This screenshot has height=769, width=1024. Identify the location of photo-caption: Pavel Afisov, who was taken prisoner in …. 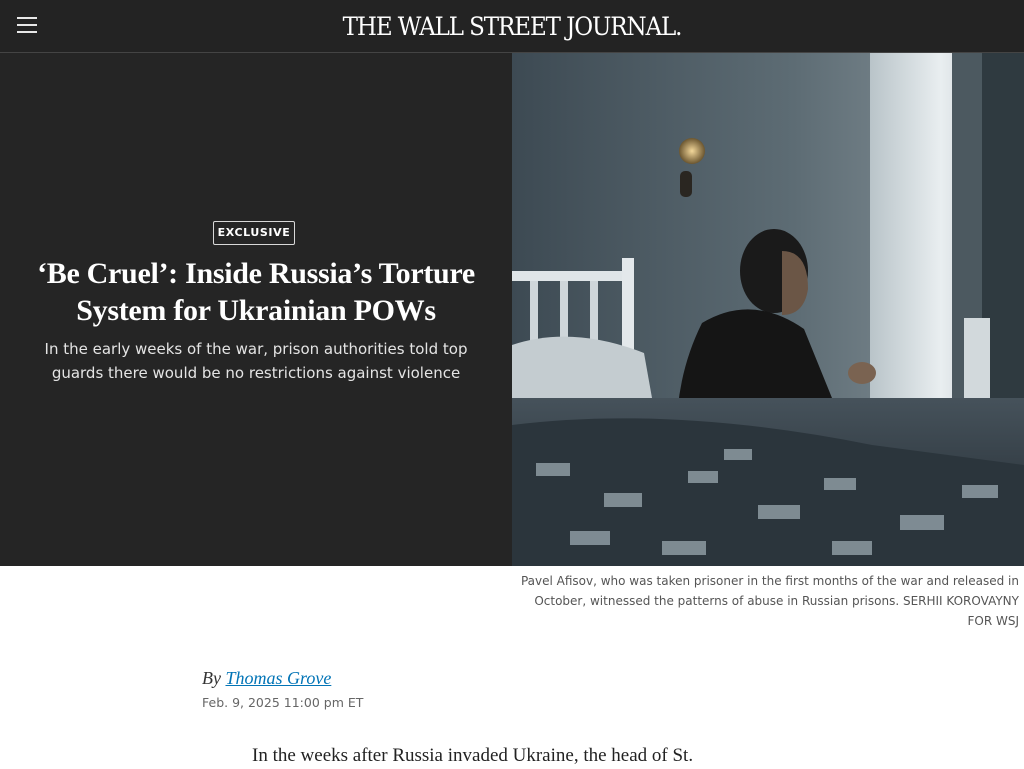
(769, 601).